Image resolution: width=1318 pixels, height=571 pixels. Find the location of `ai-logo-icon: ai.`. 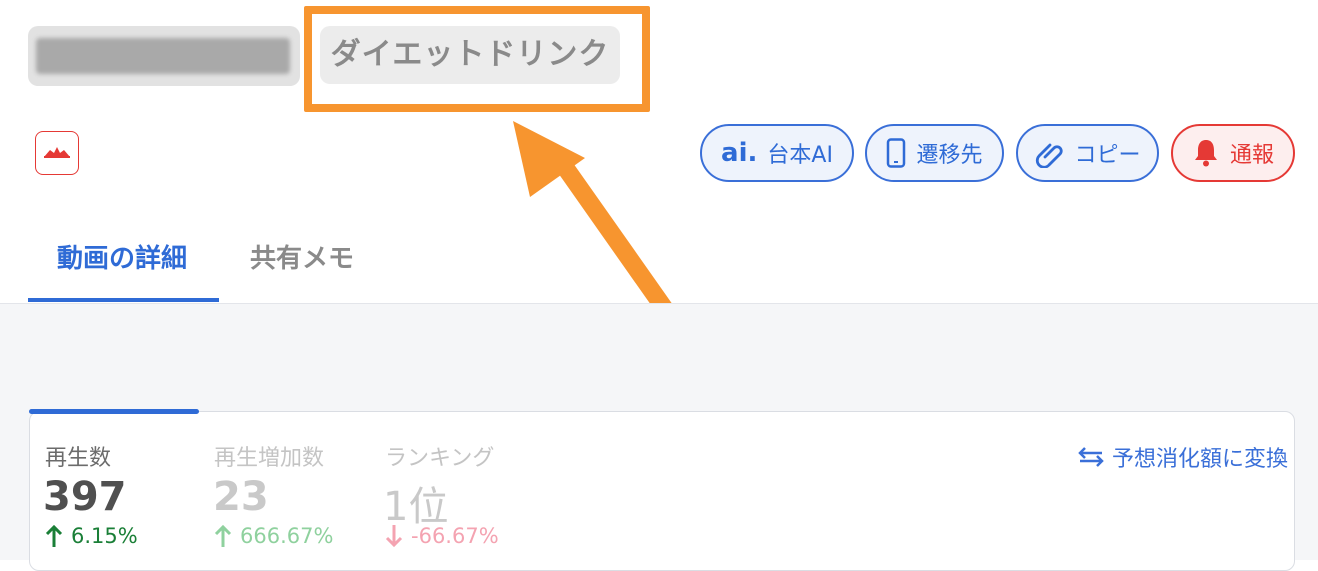

ai-logo-icon: ai. is located at coordinates (739, 153).